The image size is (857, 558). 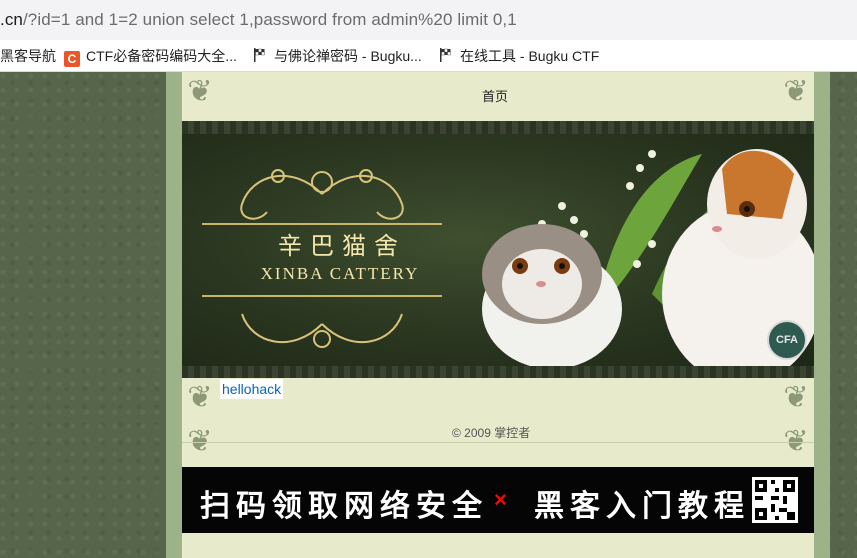 I want to click on query-result-link: hellohack, so click(x=252, y=389).